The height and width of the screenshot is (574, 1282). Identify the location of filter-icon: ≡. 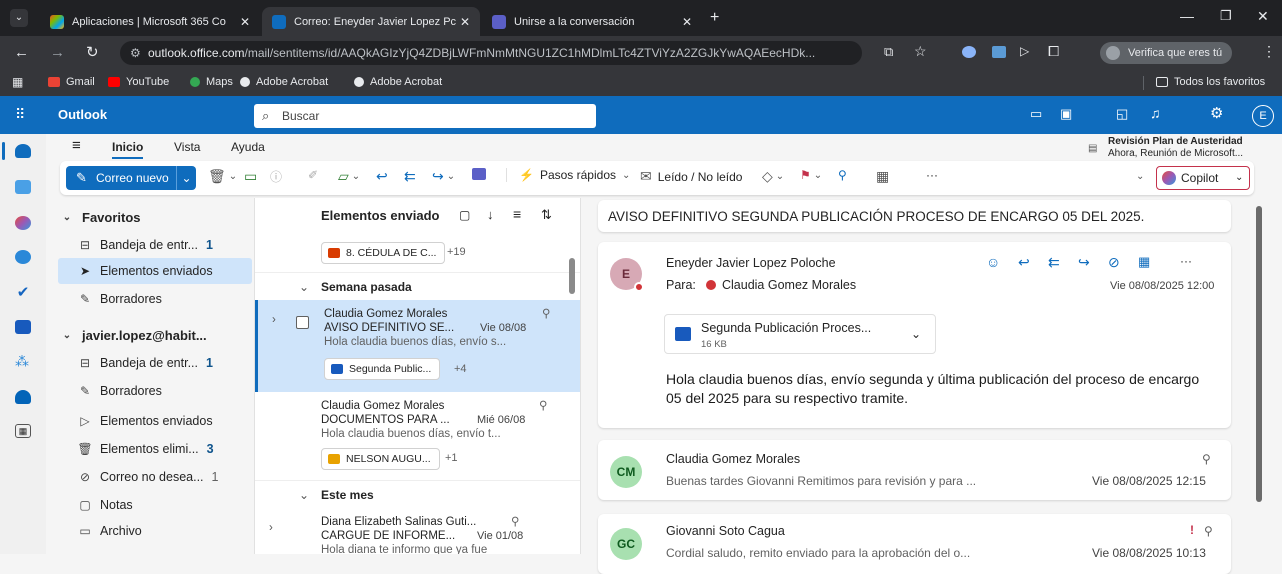
(517, 214).